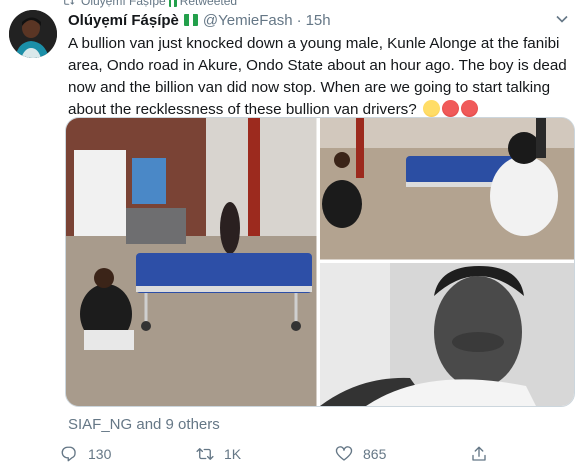 The height and width of the screenshot is (468, 578). I want to click on share-button, so click(484, 454).